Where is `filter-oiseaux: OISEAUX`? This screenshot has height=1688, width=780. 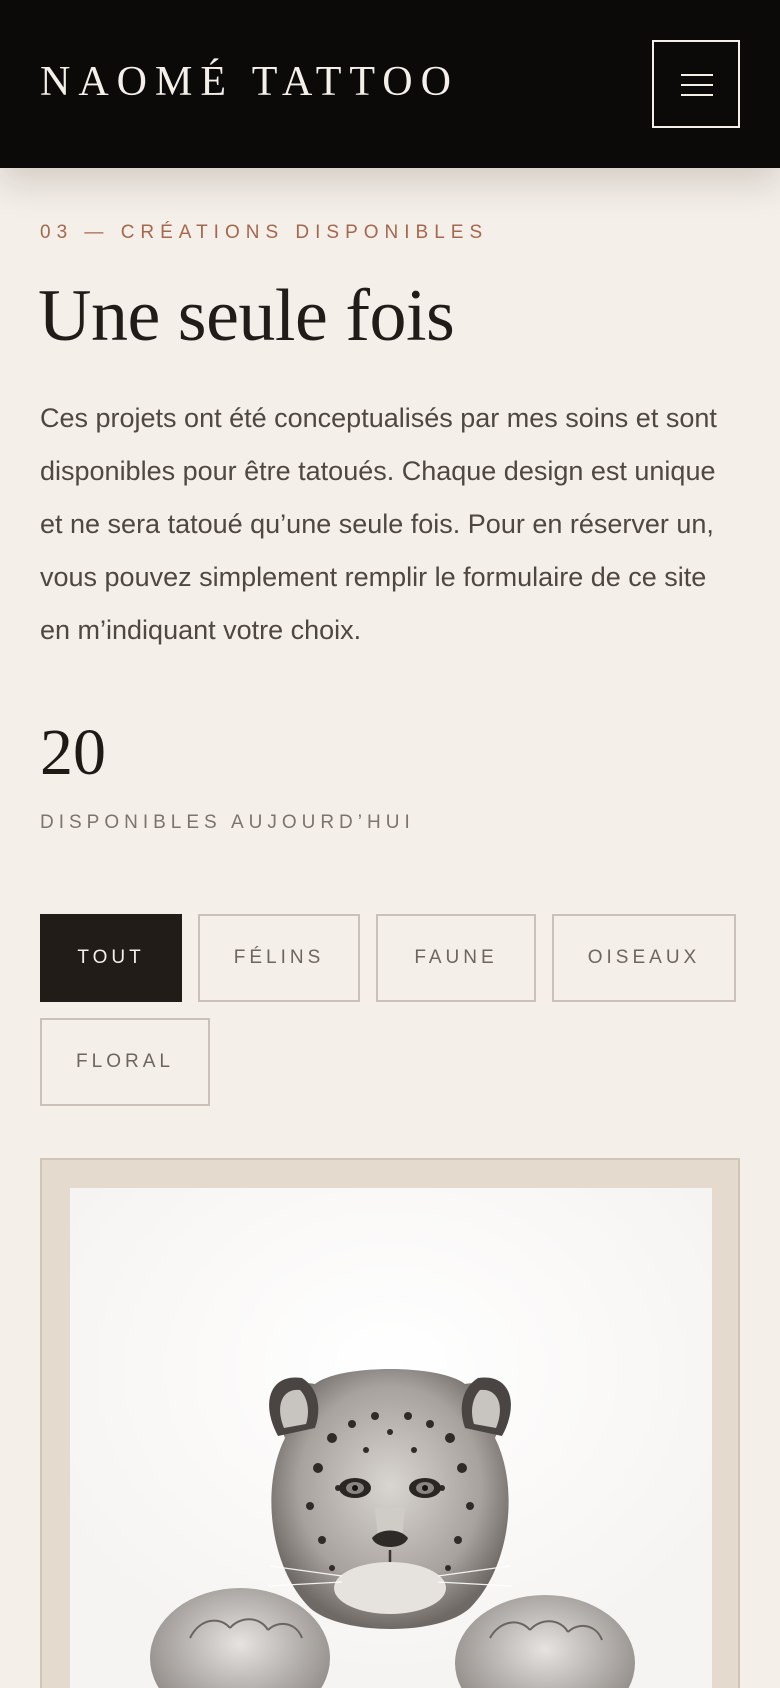 filter-oiseaux: OISEAUX is located at coordinates (644, 958).